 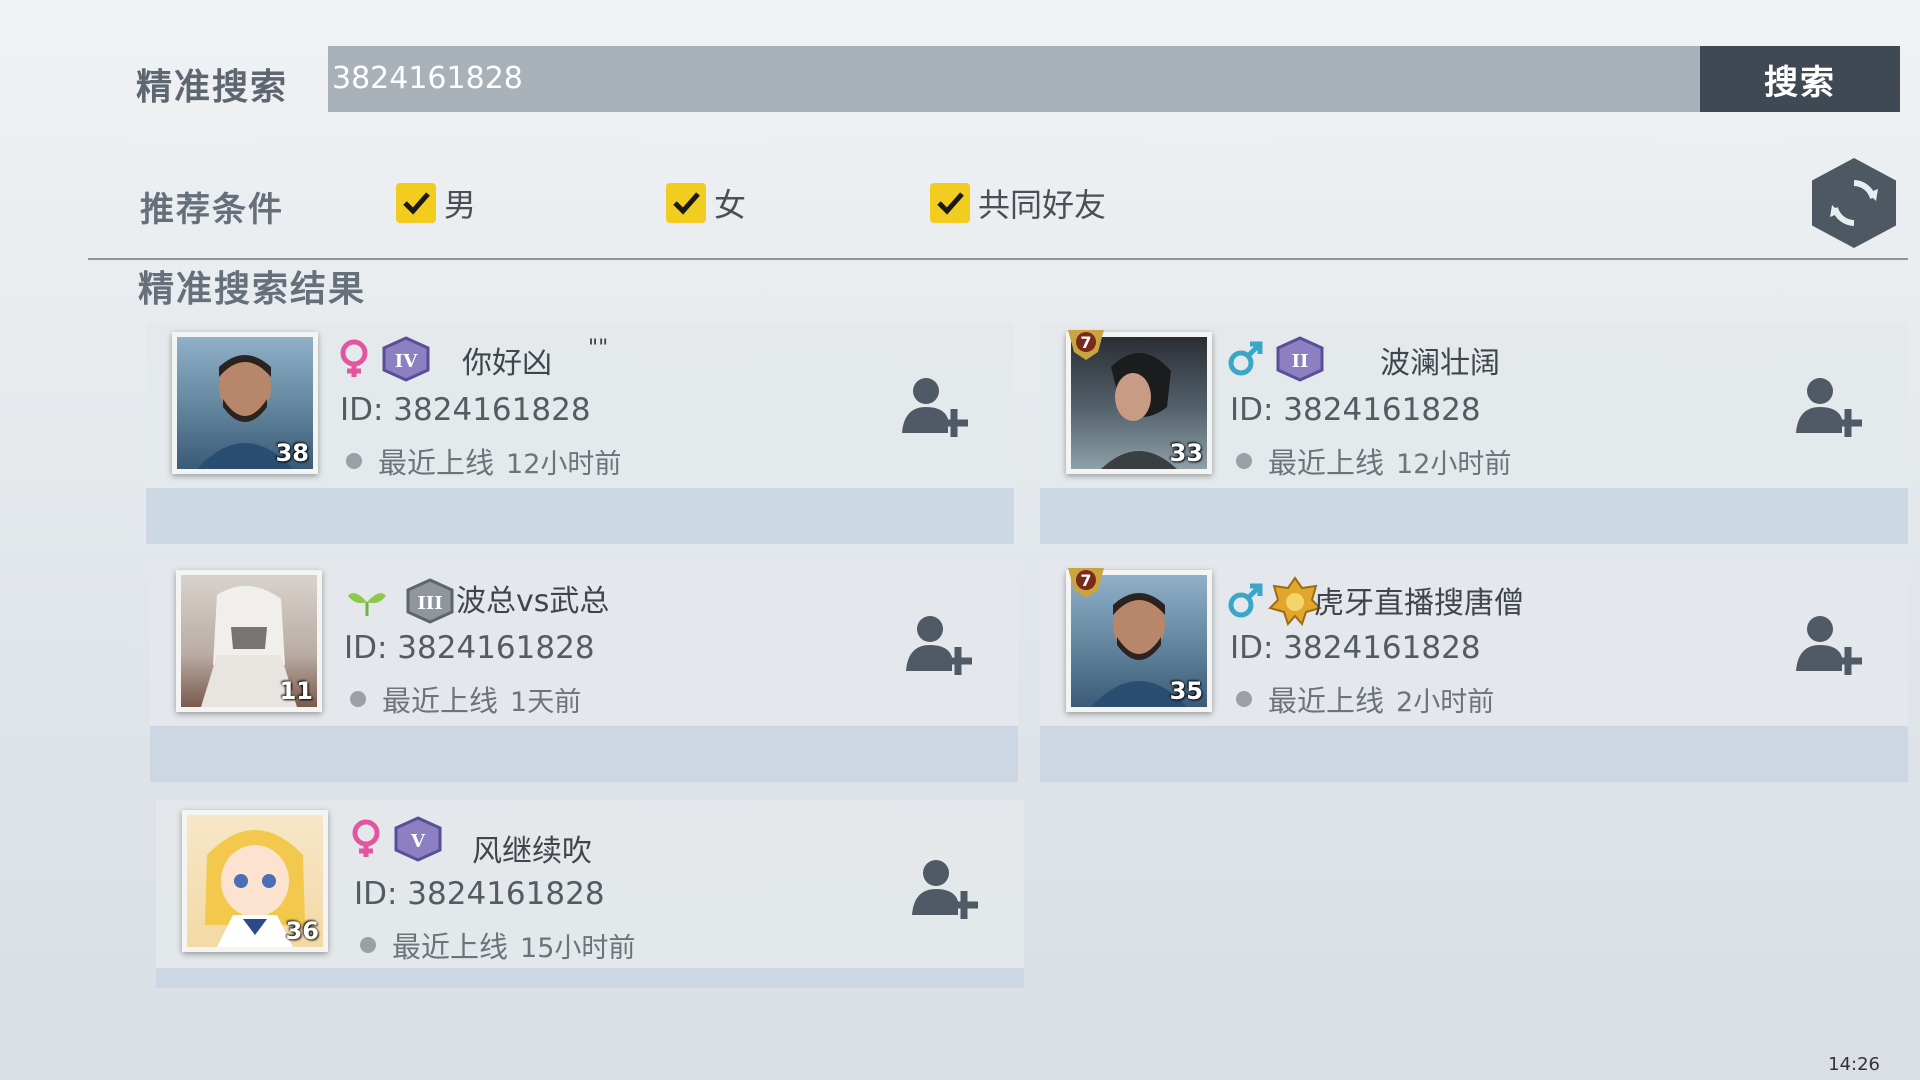 I want to click on refresh-button, so click(x=1854, y=203).